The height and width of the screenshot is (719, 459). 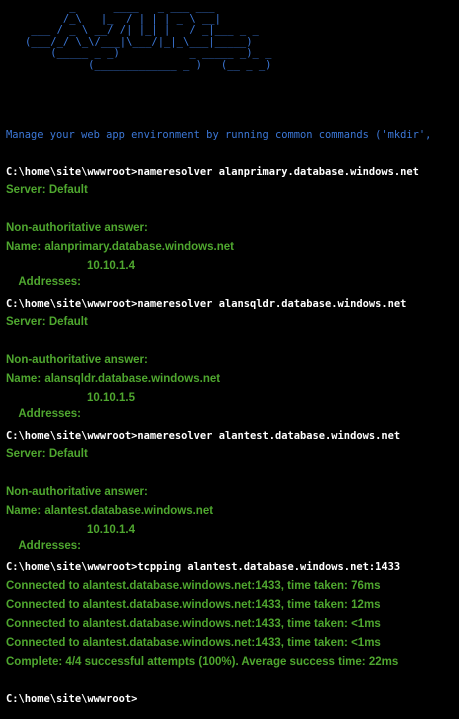 What do you see at coordinates (120, 247) in the screenshot?
I see `output-line: Name: alanprimary.database.windows.net` at bounding box center [120, 247].